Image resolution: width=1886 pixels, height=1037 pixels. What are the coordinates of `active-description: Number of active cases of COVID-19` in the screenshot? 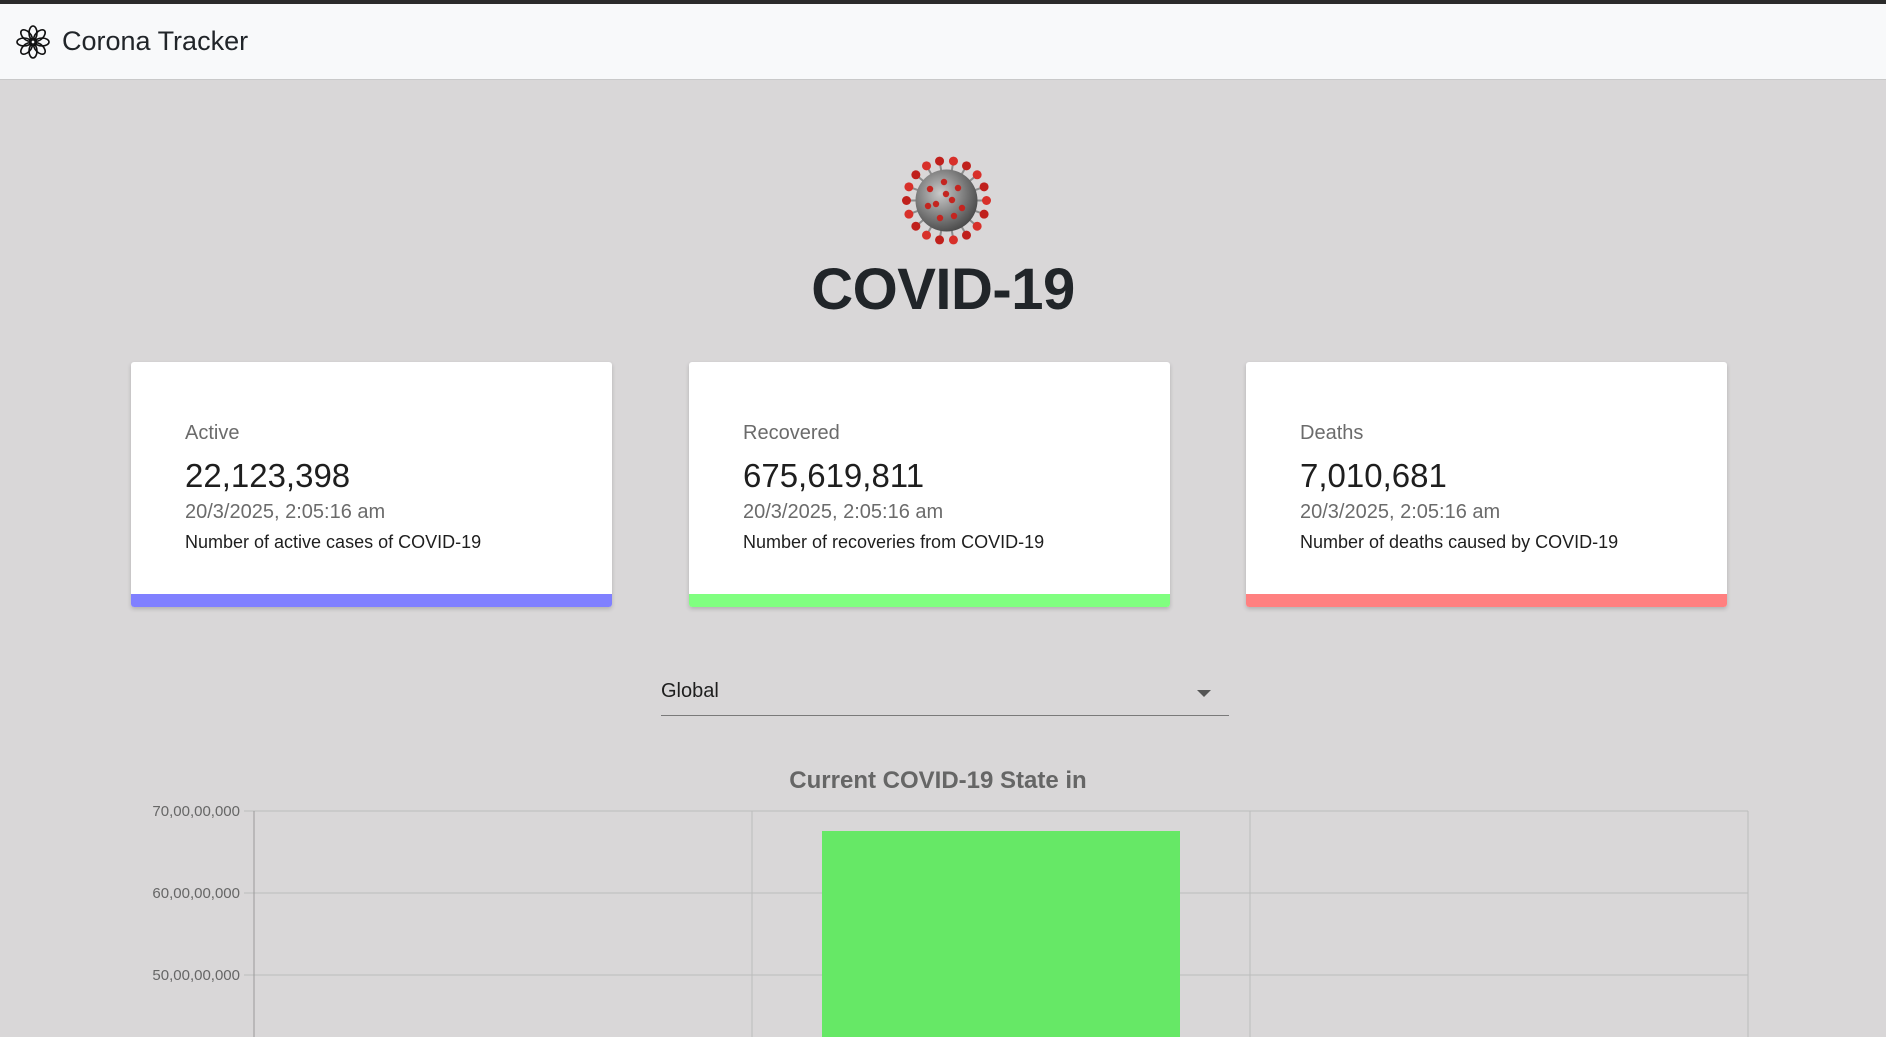 It's located at (333, 542).